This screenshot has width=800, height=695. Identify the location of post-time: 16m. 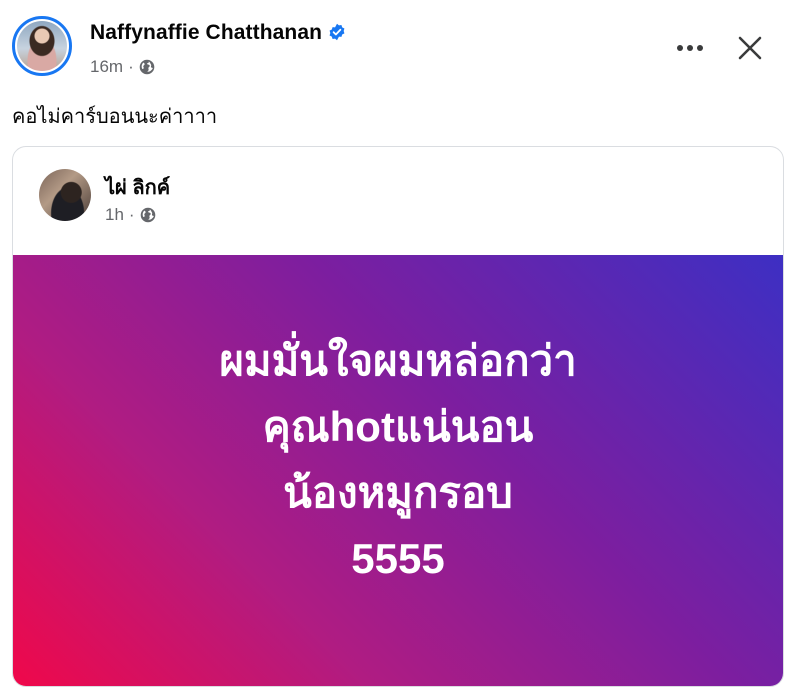
(106, 67).